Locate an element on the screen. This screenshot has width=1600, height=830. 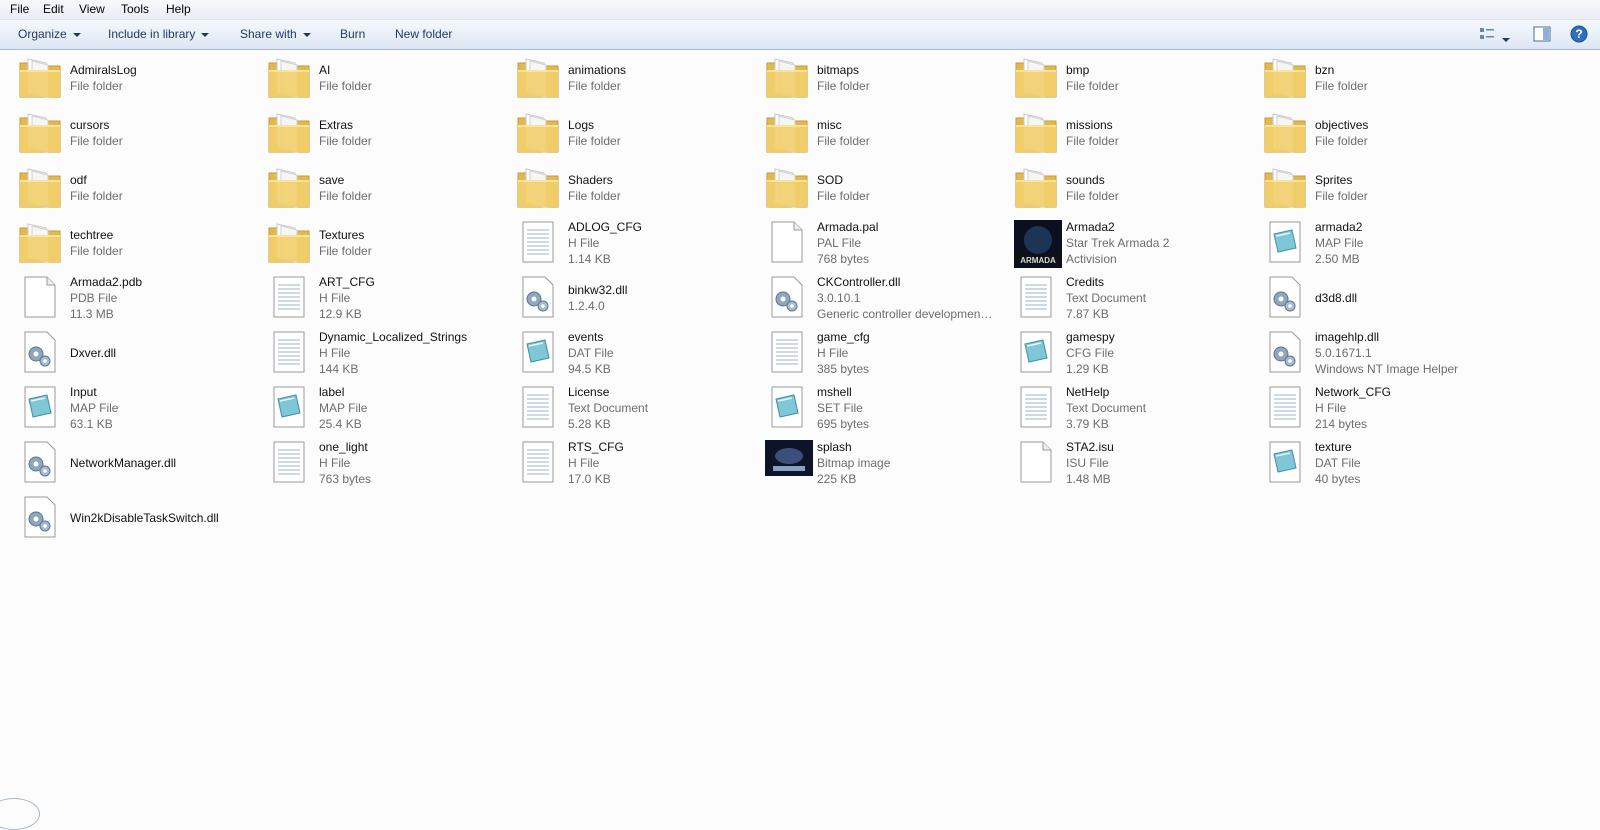
file-item: Dxver.dll is located at coordinates (124, 352).